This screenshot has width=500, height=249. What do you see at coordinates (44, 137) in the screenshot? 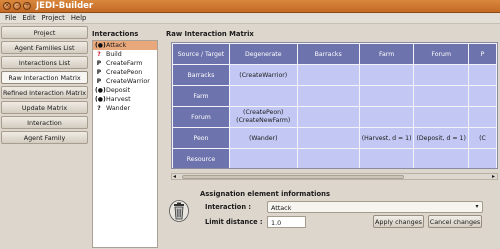
I see `sidebar-item-agent-family: Agent Family` at bounding box center [44, 137].